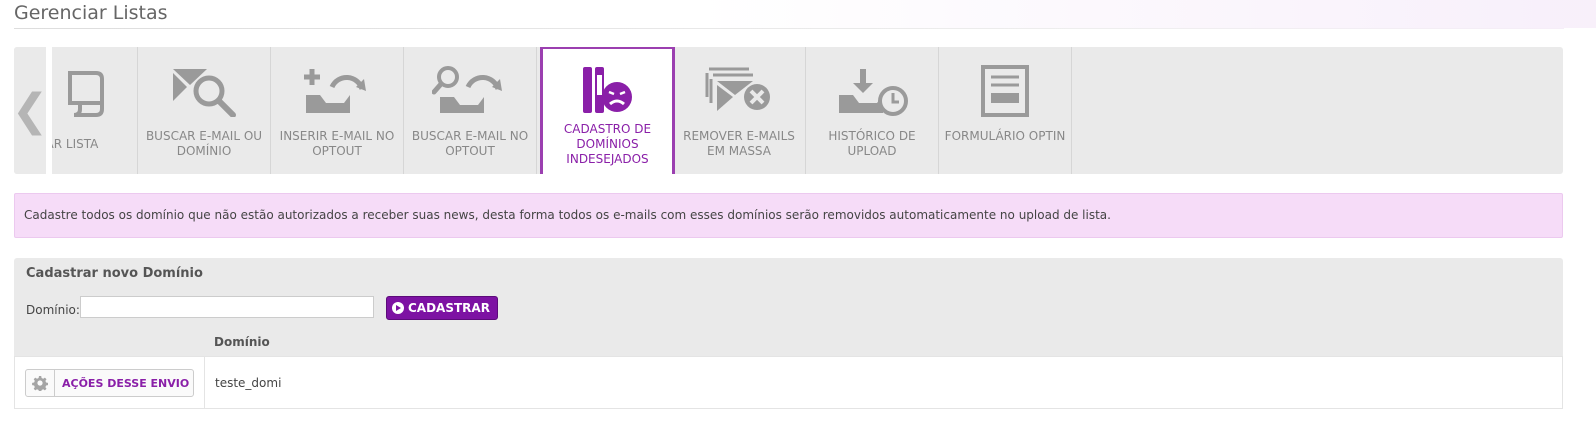  Describe the element at coordinates (248, 383) in the screenshot. I see `domain-cell: teste_domi` at that location.